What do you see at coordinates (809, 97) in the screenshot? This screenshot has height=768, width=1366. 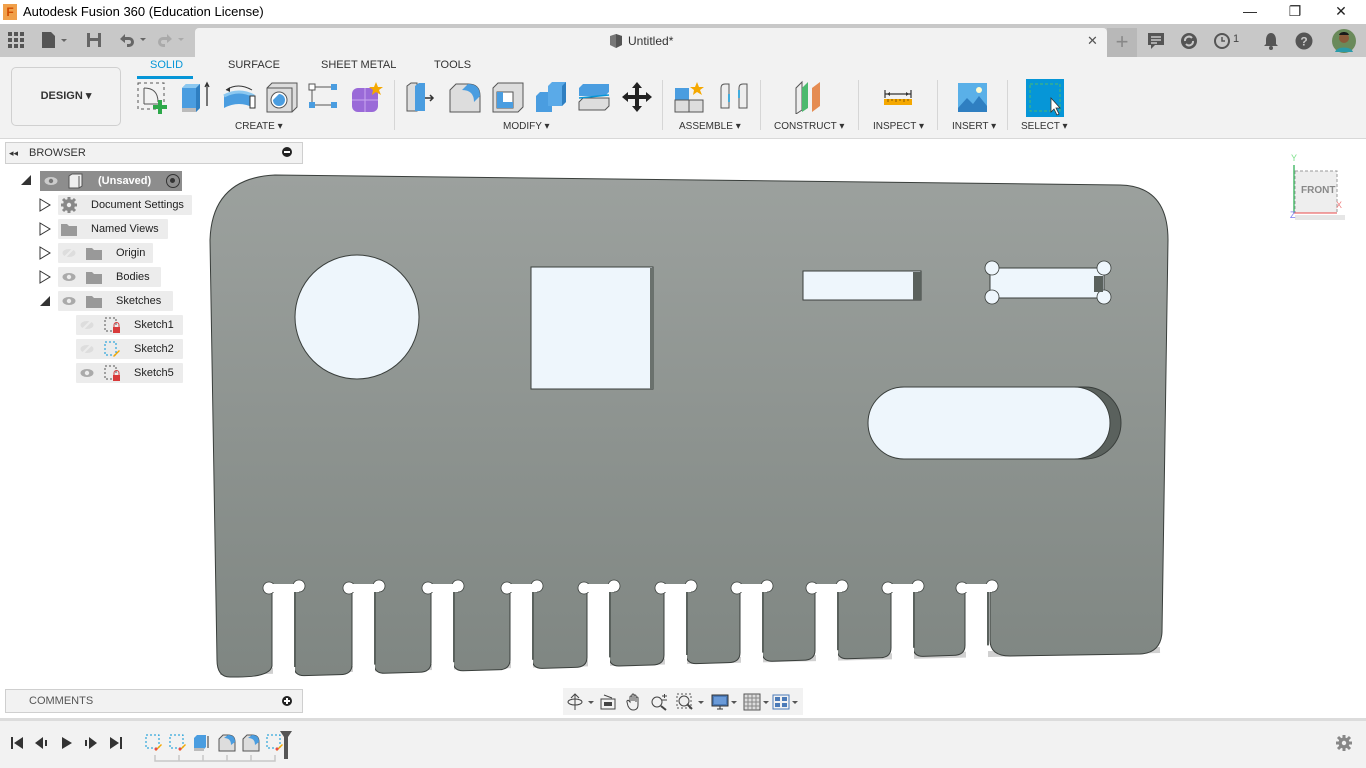 I see `offset-plane-tool` at bounding box center [809, 97].